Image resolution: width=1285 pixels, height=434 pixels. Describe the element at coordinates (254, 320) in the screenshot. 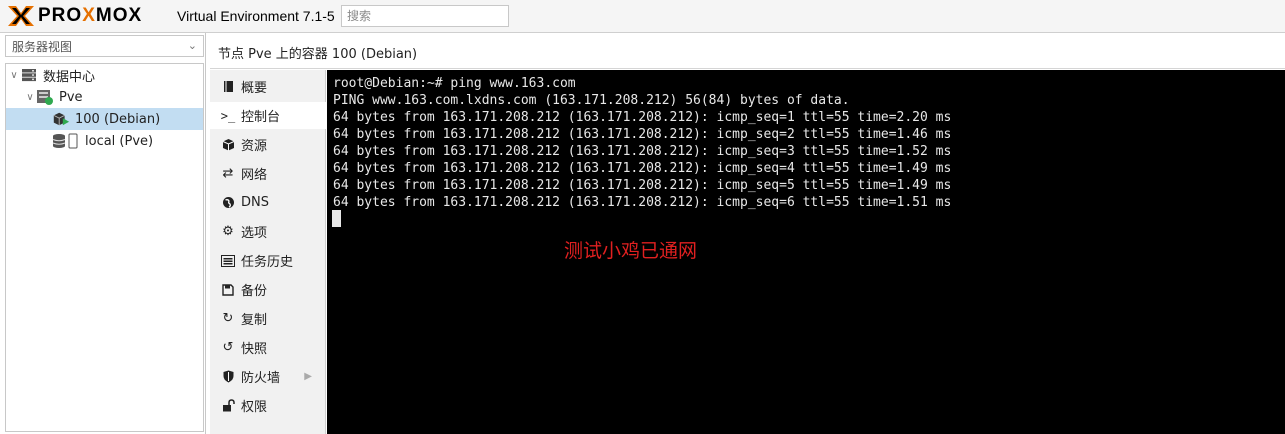

I see `menu-item-label: 复制` at that location.